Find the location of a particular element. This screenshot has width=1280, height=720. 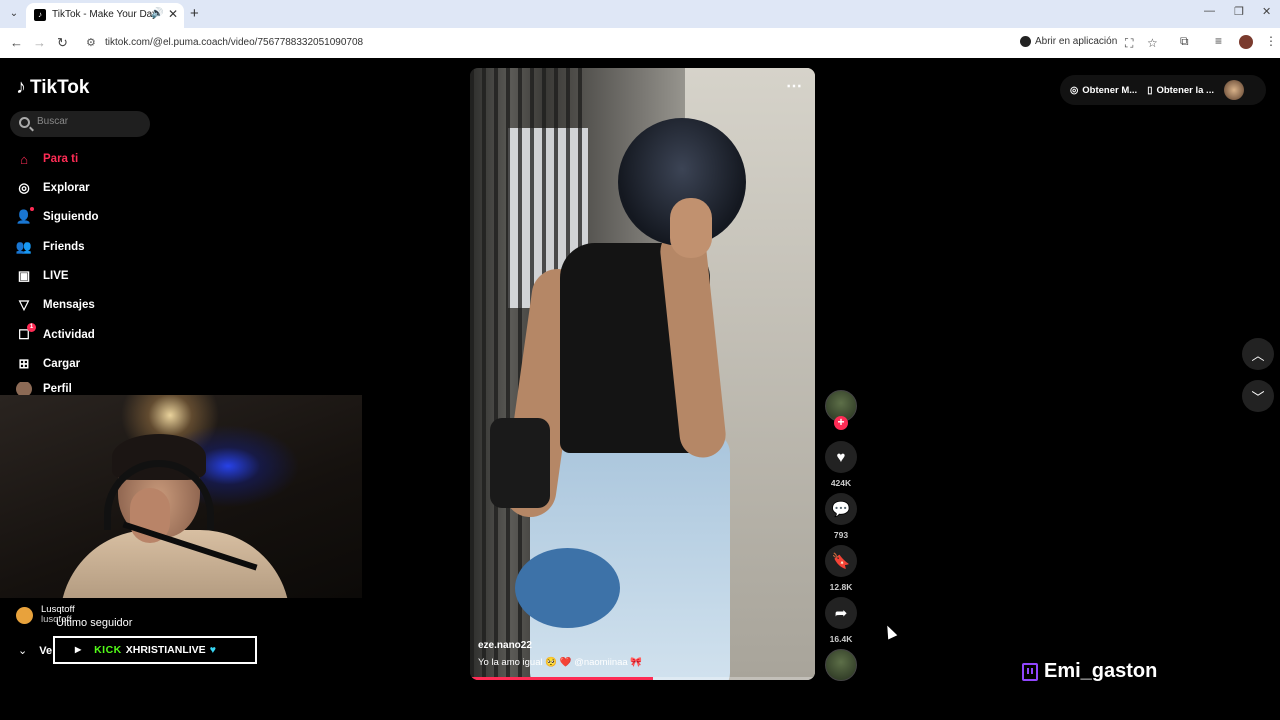

close-tab-icon: ✕ is located at coordinates (173, 14).